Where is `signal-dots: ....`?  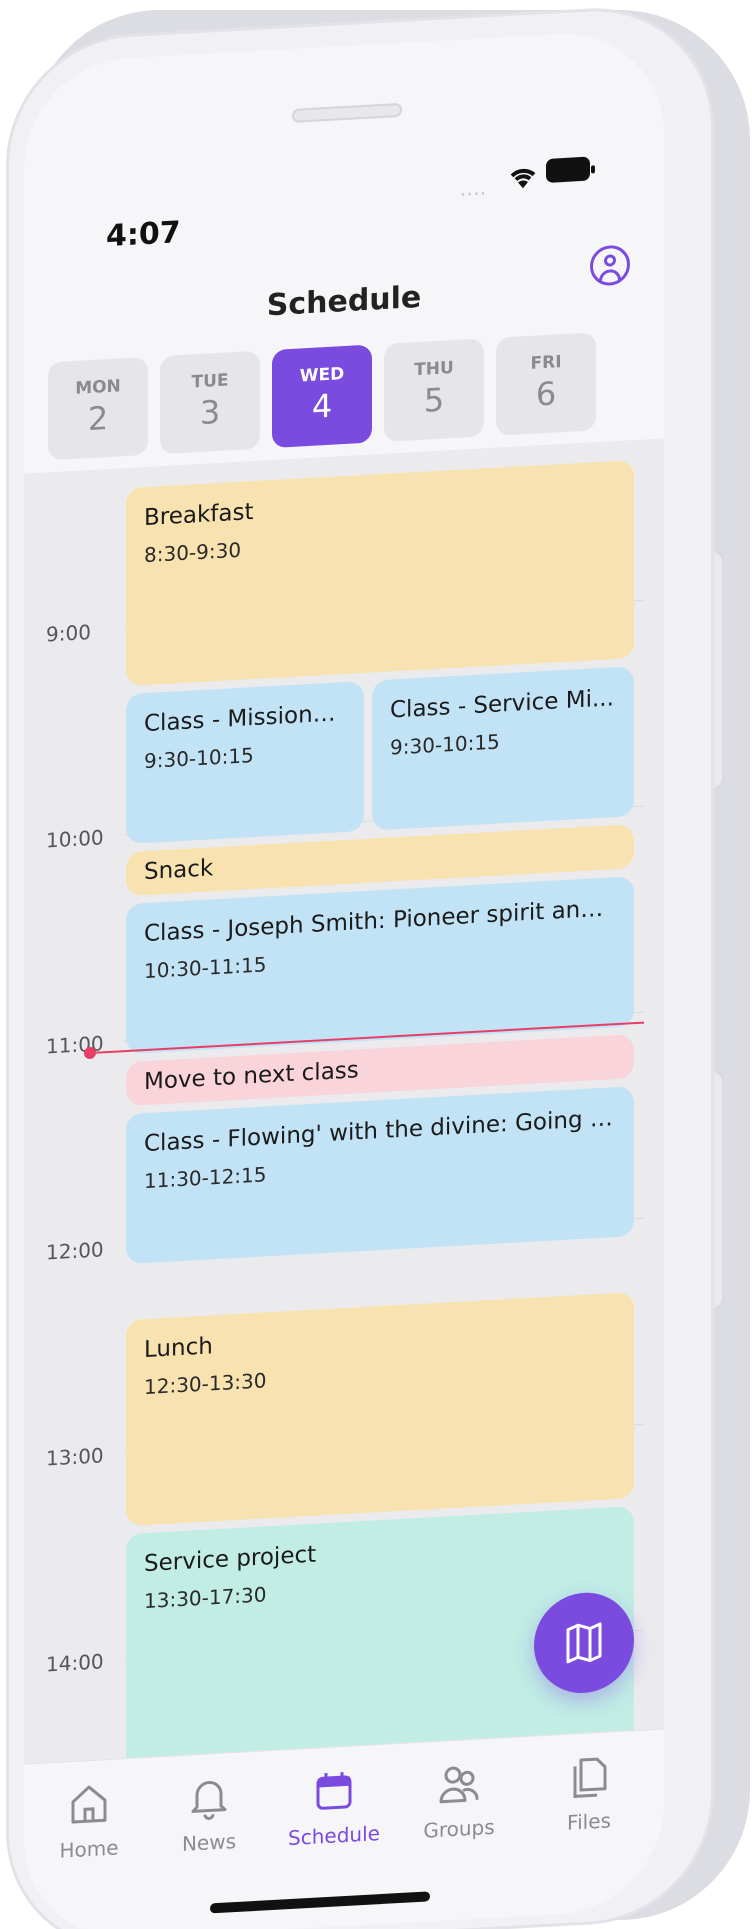
signal-dots: .... is located at coordinates (473, 189).